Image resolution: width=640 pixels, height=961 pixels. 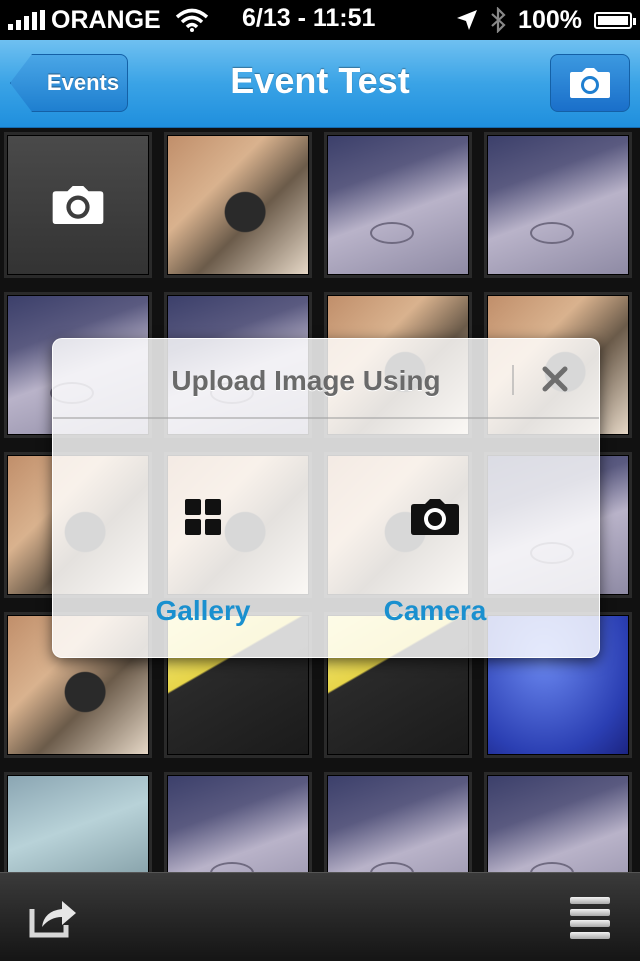 I want to click on menu-icon, so click(x=590, y=900).